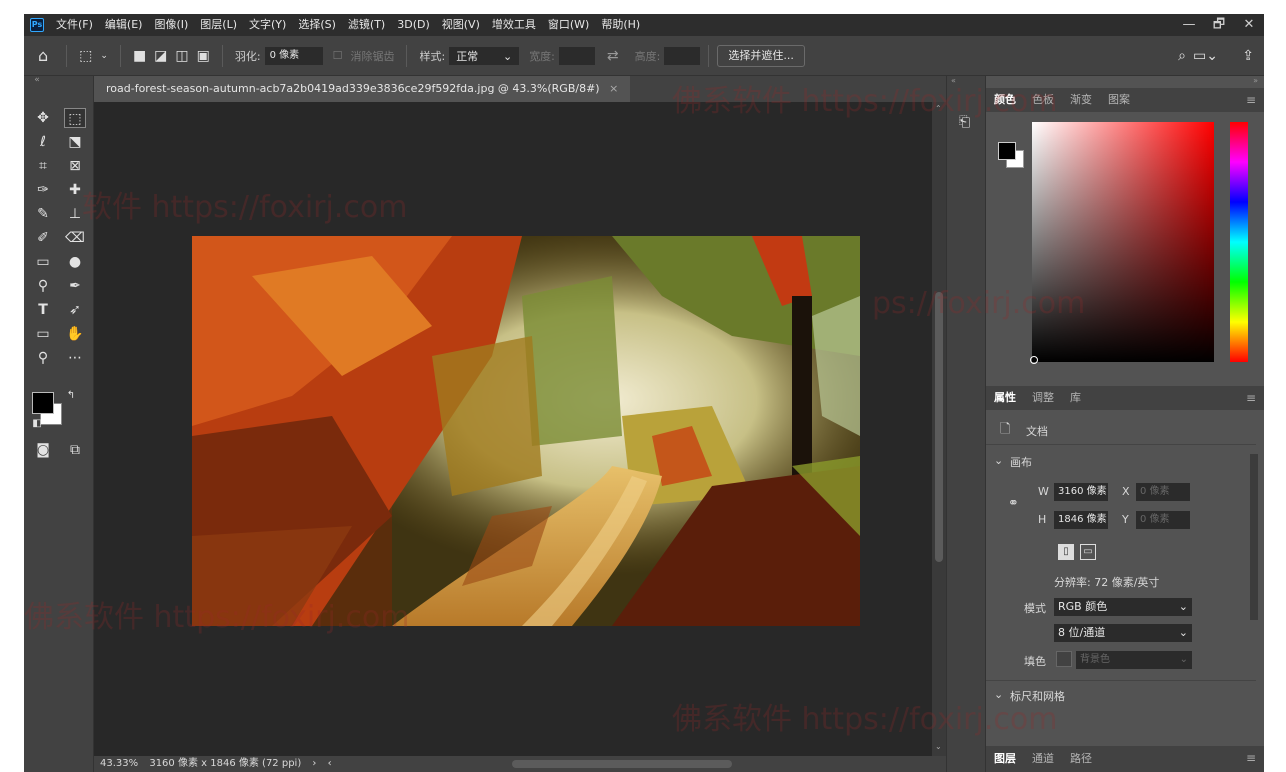 The width and height of the screenshot is (1286, 772). Describe the element at coordinates (938, 746) in the screenshot. I see `scroll-down-icon: ⌄` at that location.